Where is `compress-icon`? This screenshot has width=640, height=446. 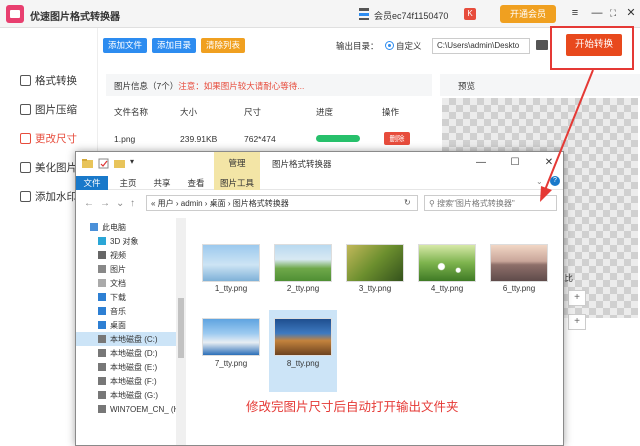 compress-icon is located at coordinates (25, 109).